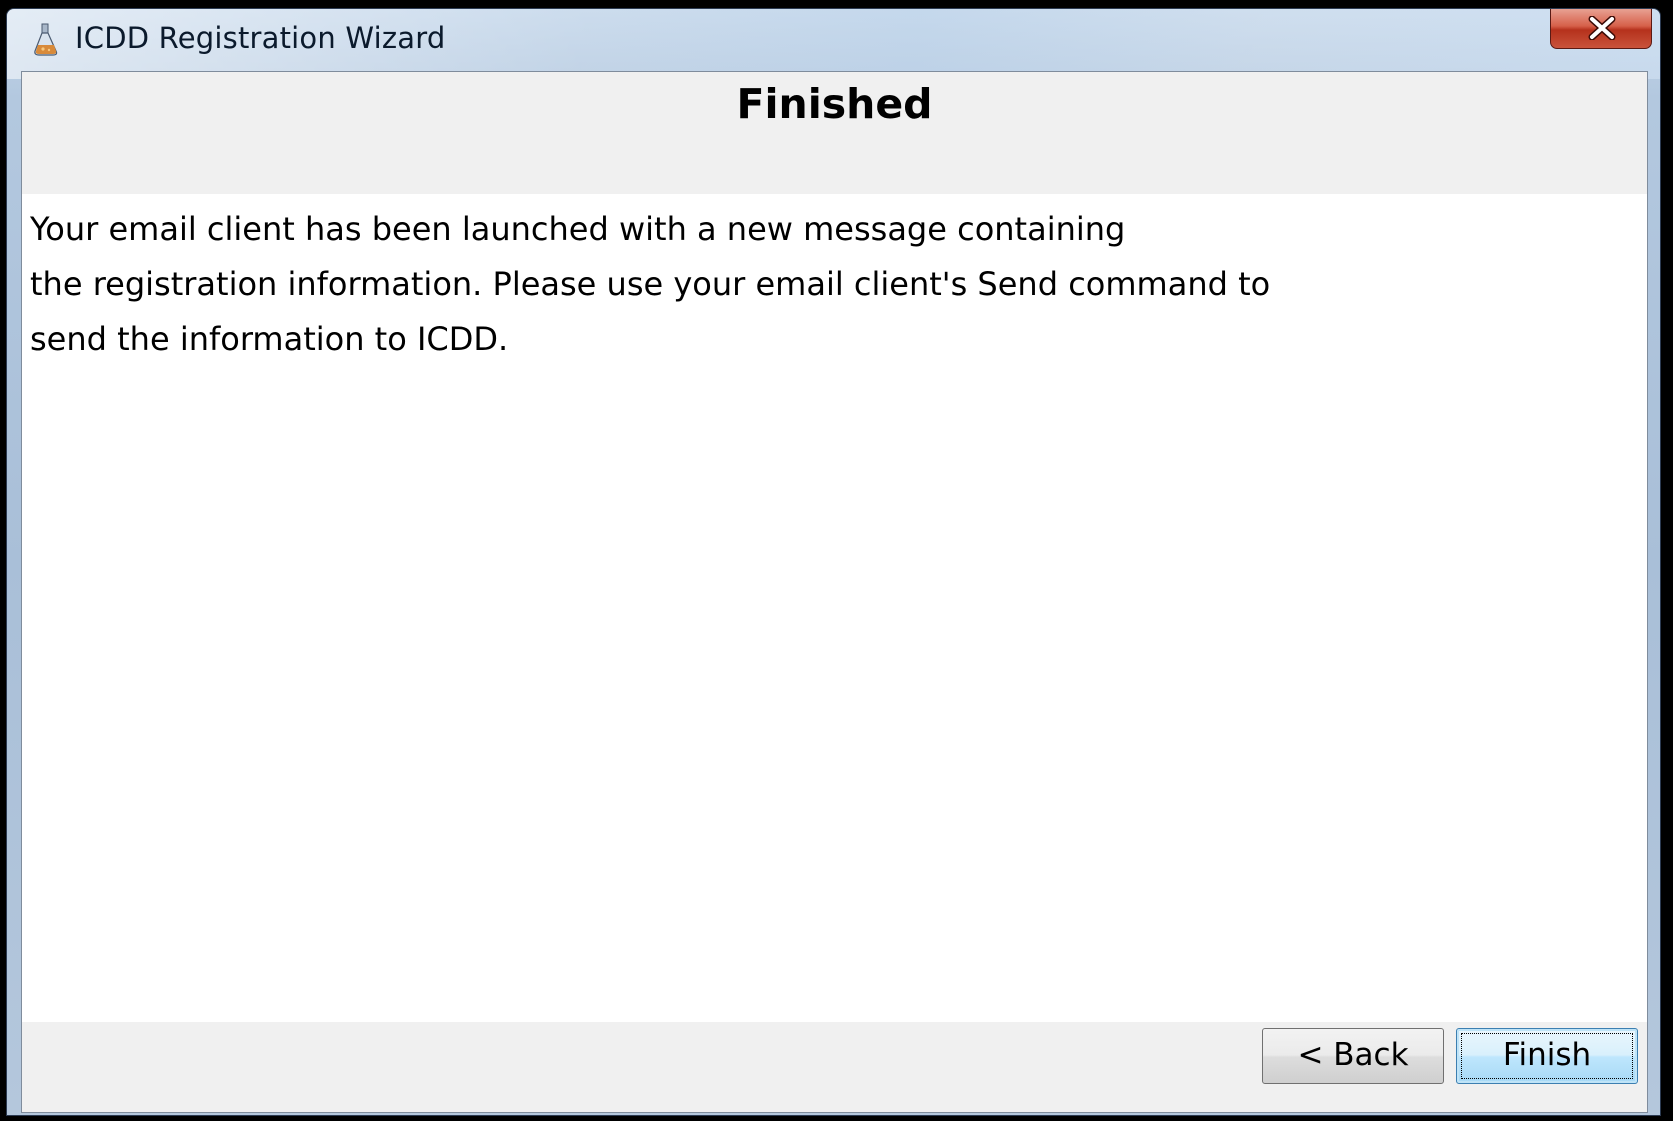 This screenshot has height=1121, width=1673. What do you see at coordinates (269, 339) in the screenshot?
I see `message-line: send the information to ICDD.` at bounding box center [269, 339].